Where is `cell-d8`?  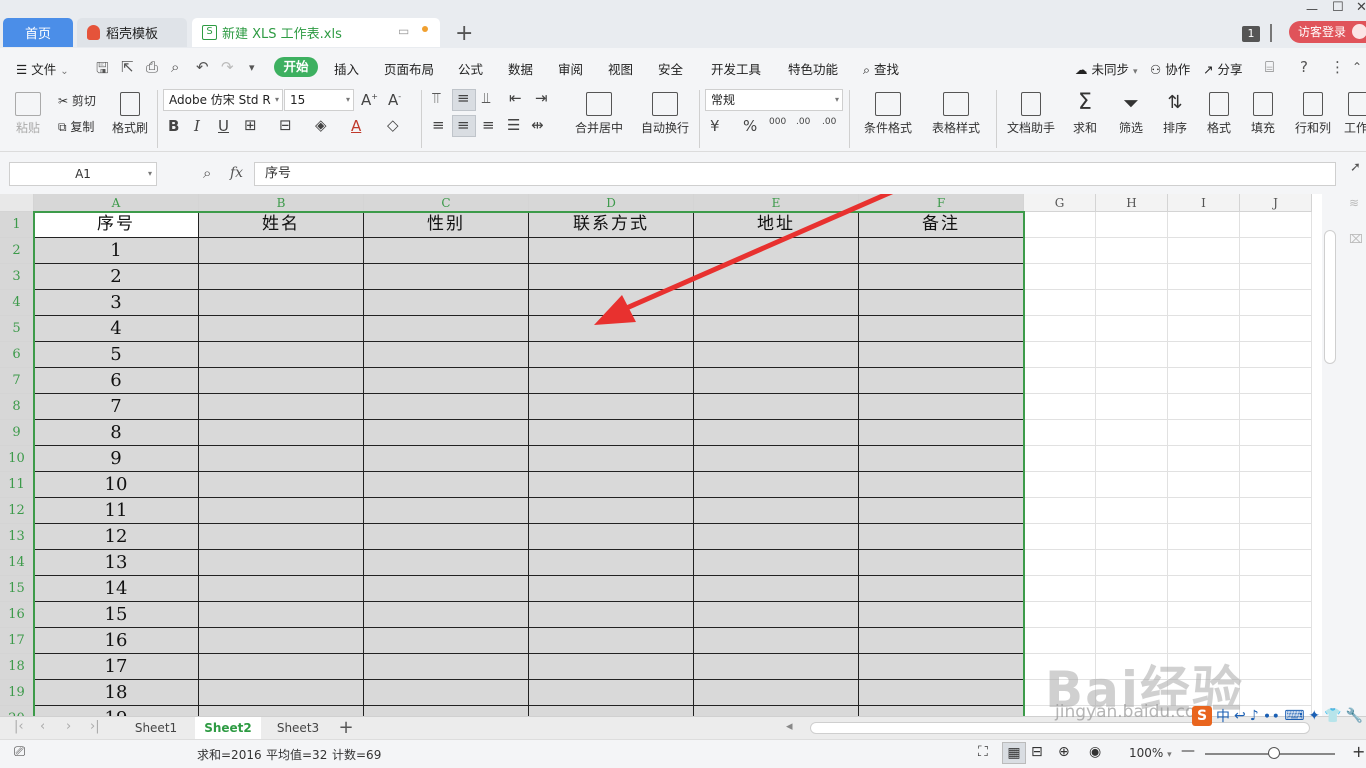
cell-d8 is located at coordinates (611, 407).